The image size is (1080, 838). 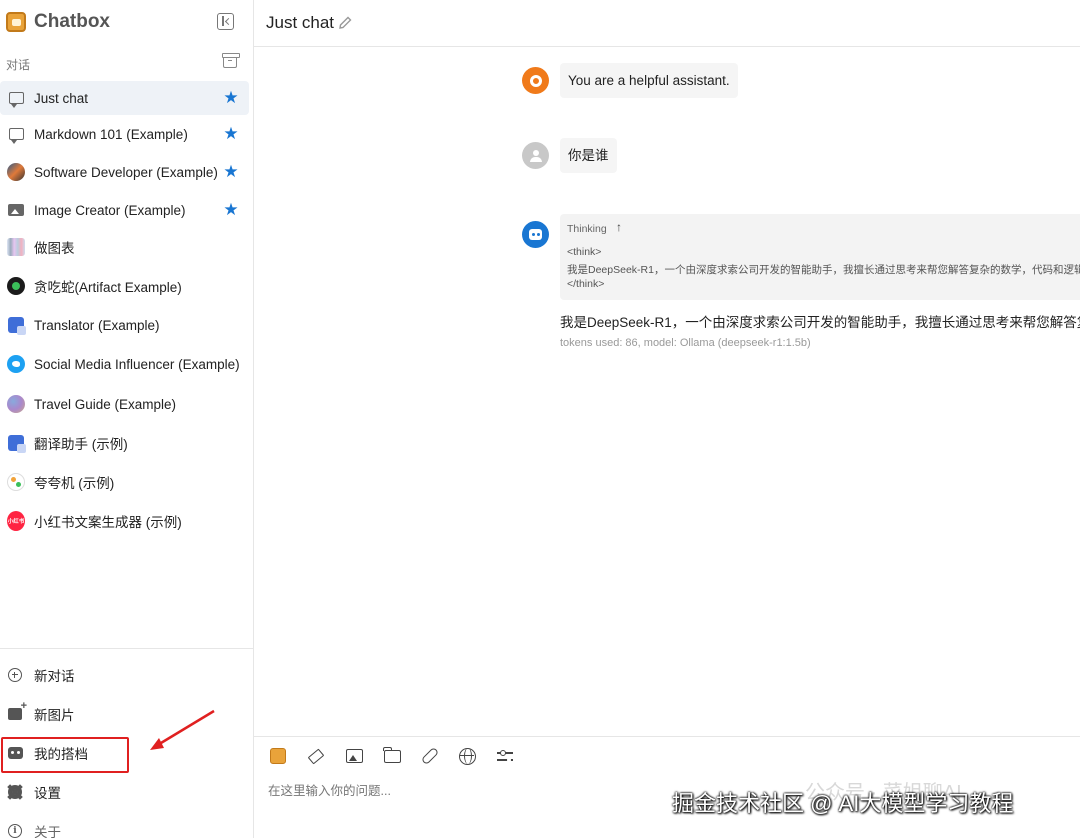 What do you see at coordinates (72, 21) in the screenshot?
I see `app-name: Chatbox` at bounding box center [72, 21].